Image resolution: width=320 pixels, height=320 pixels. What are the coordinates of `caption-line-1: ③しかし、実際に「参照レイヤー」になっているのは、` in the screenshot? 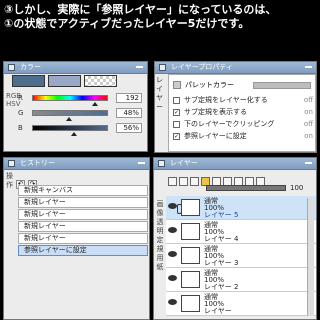 It's located at (140, 9).